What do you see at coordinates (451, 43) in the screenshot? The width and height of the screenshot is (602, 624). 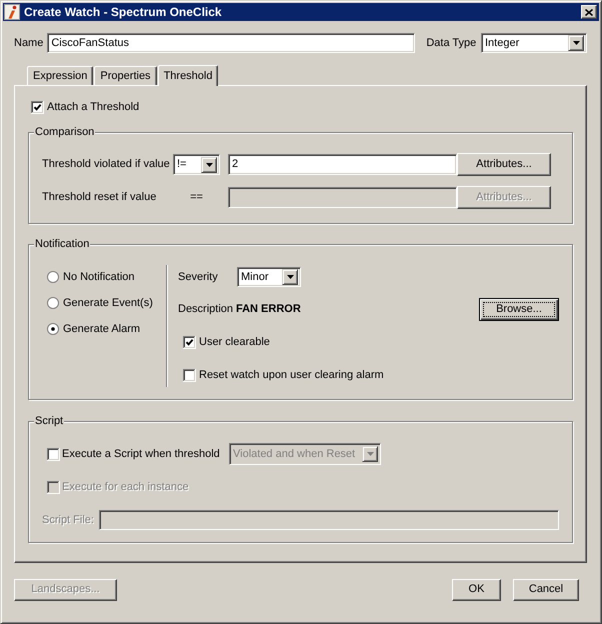 I see `data-type-label: Data Type` at bounding box center [451, 43].